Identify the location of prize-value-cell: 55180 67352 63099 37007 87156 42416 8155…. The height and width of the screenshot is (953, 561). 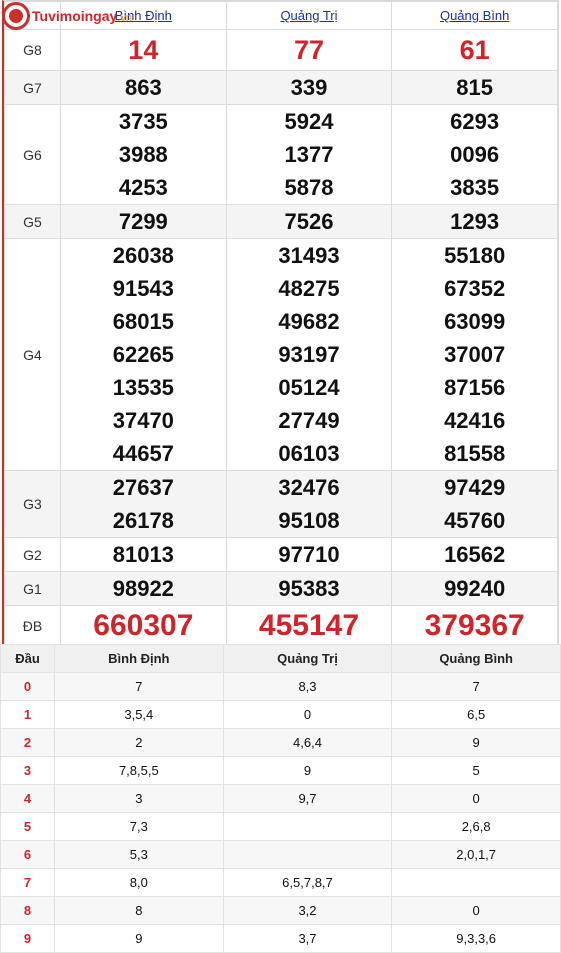
(474, 354).